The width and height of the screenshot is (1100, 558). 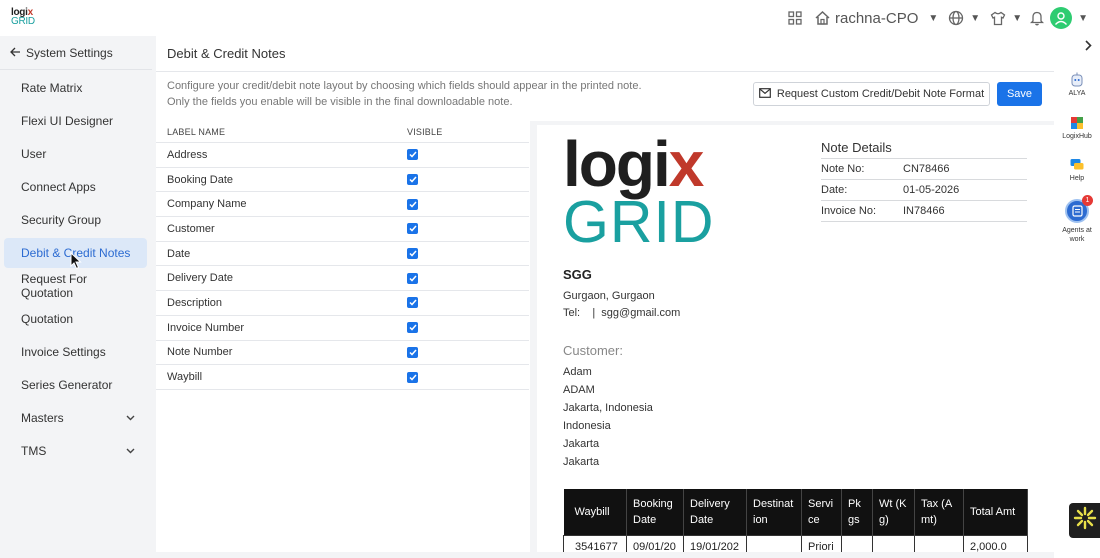 I want to click on apps-grid-icon, so click(x=795, y=18).